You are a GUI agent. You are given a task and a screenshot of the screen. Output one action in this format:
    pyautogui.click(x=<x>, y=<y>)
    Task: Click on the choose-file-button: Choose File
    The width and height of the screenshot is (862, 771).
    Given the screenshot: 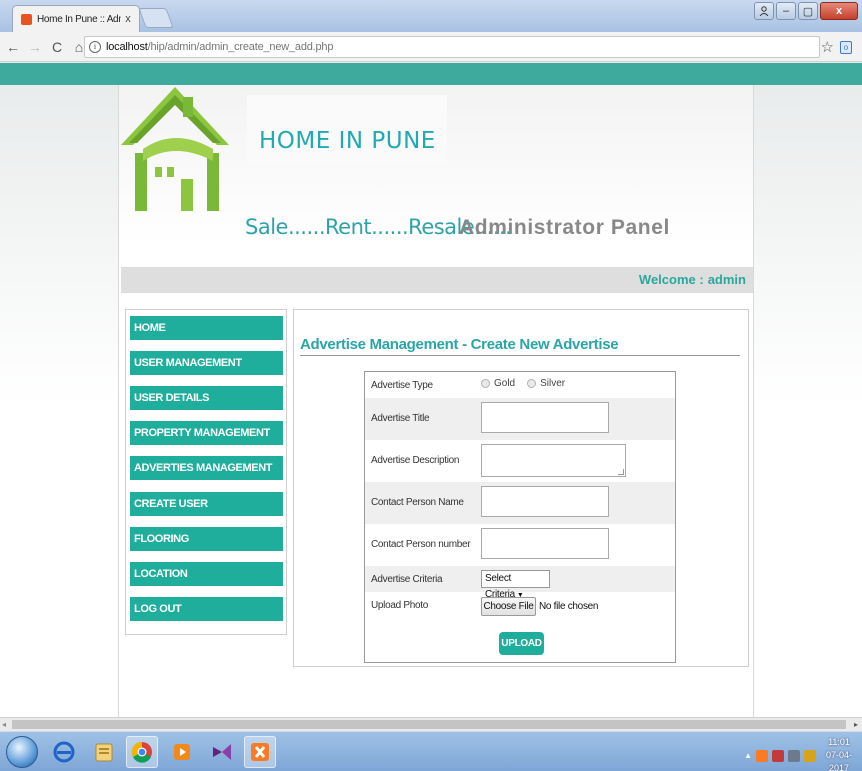 What is the action you would take?
    pyautogui.click(x=508, y=606)
    